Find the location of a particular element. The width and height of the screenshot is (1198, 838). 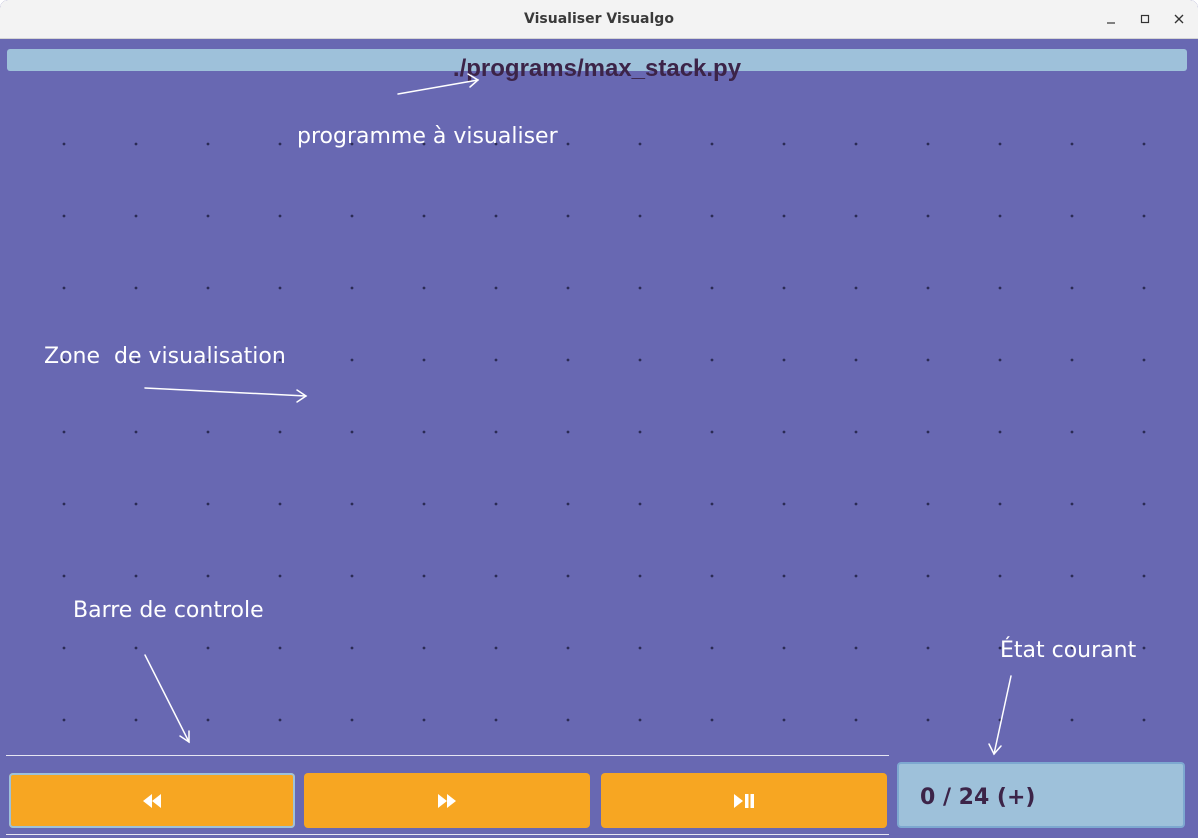

play-pause-button is located at coordinates (744, 800).